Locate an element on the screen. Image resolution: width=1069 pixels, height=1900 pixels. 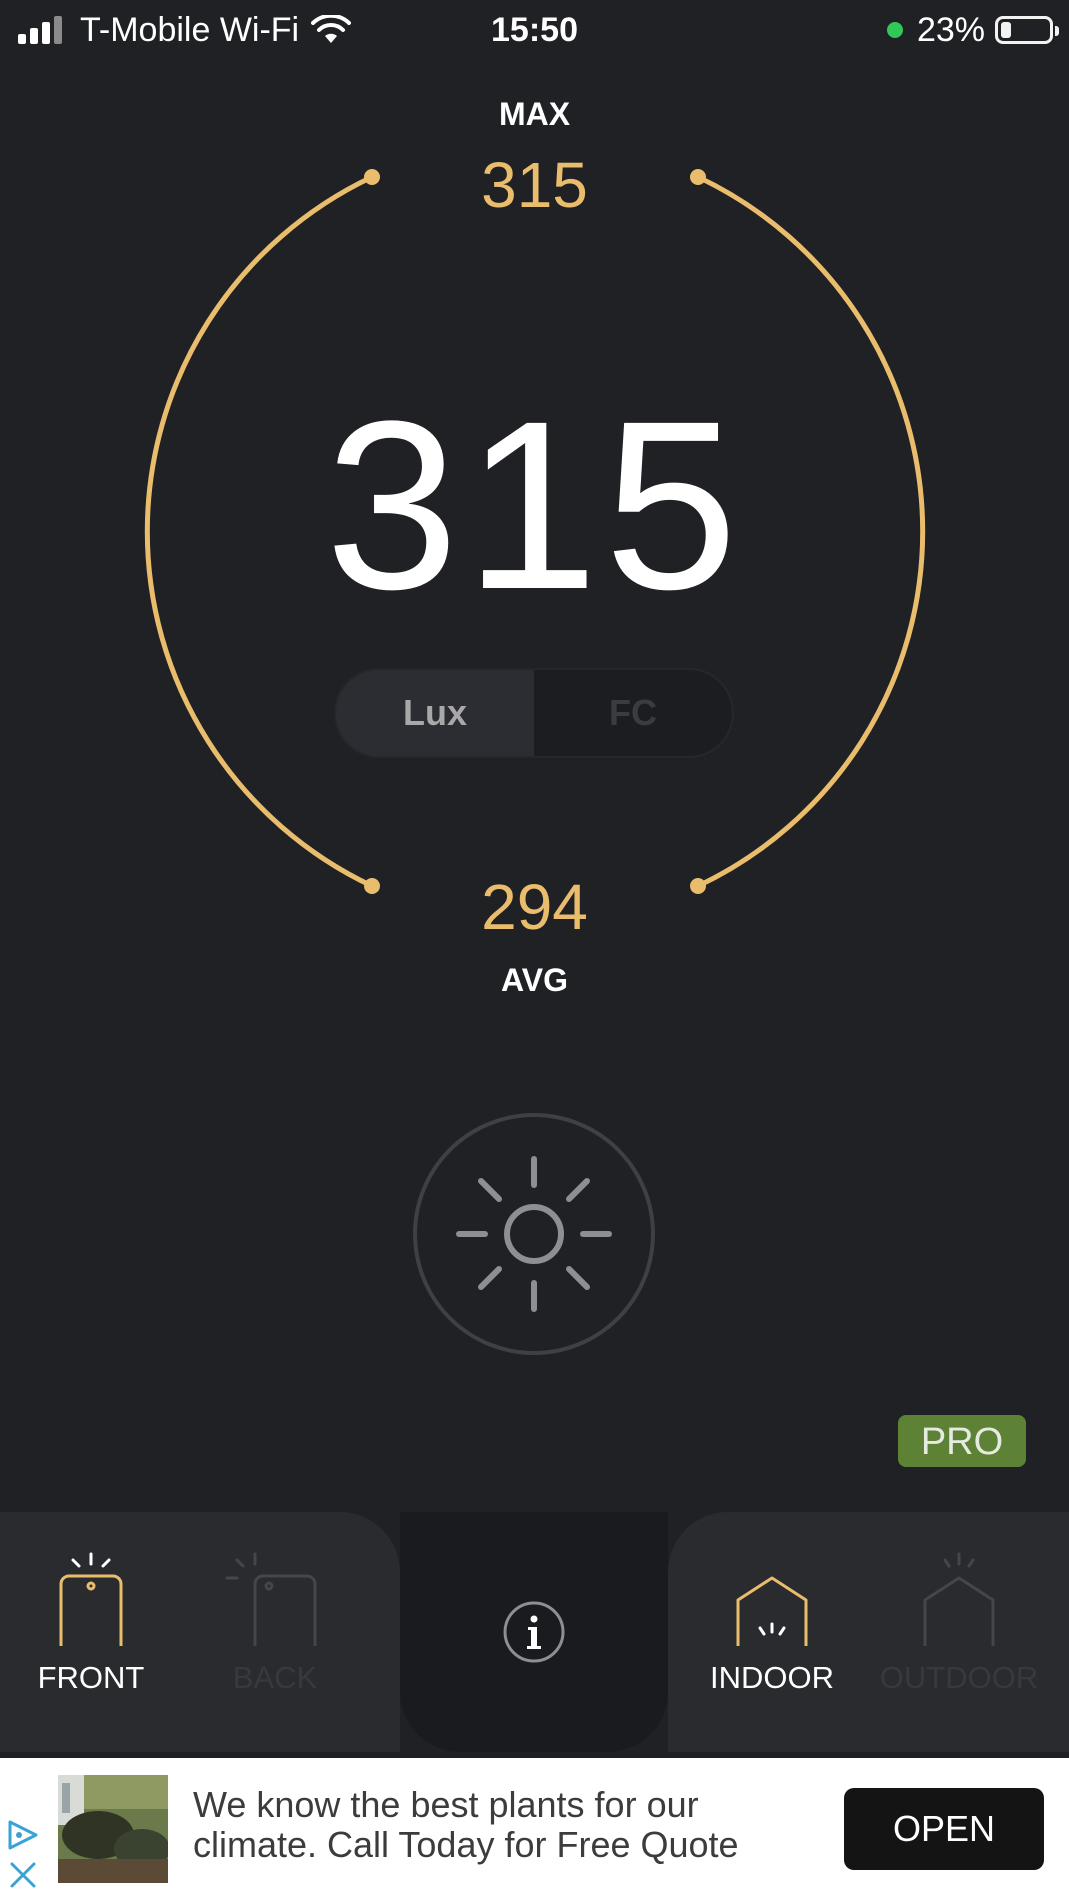
back-sensor-label: BACK is located at coordinates (275, 1677).